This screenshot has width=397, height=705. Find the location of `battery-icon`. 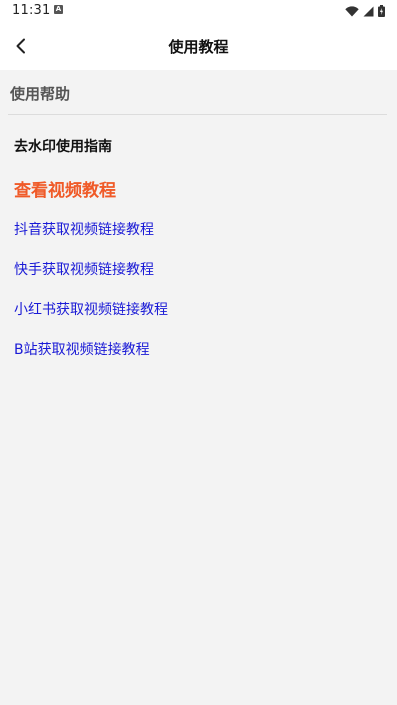

battery-icon is located at coordinates (381, 11).